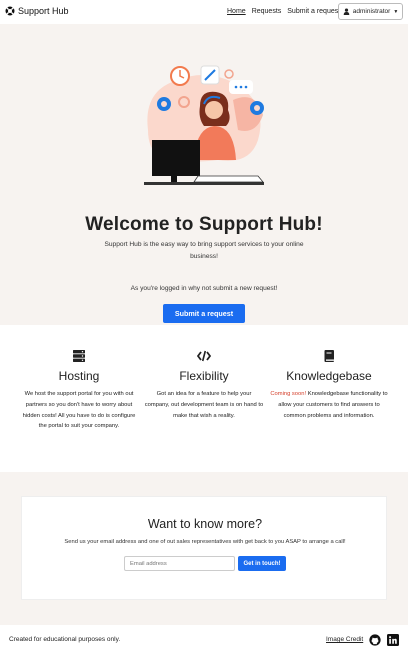  I want to click on contact-title: Want to know more?, so click(205, 524).